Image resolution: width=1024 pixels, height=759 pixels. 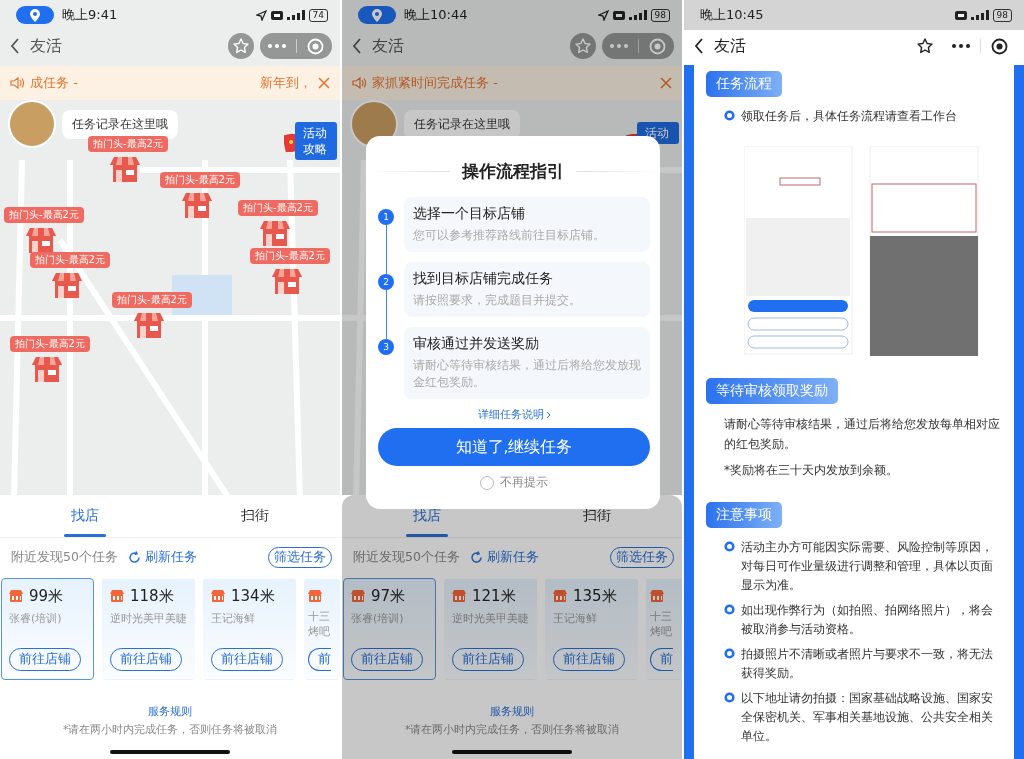 What do you see at coordinates (524, 482) in the screenshot?
I see `checkbox-label: 不再提示` at bounding box center [524, 482].